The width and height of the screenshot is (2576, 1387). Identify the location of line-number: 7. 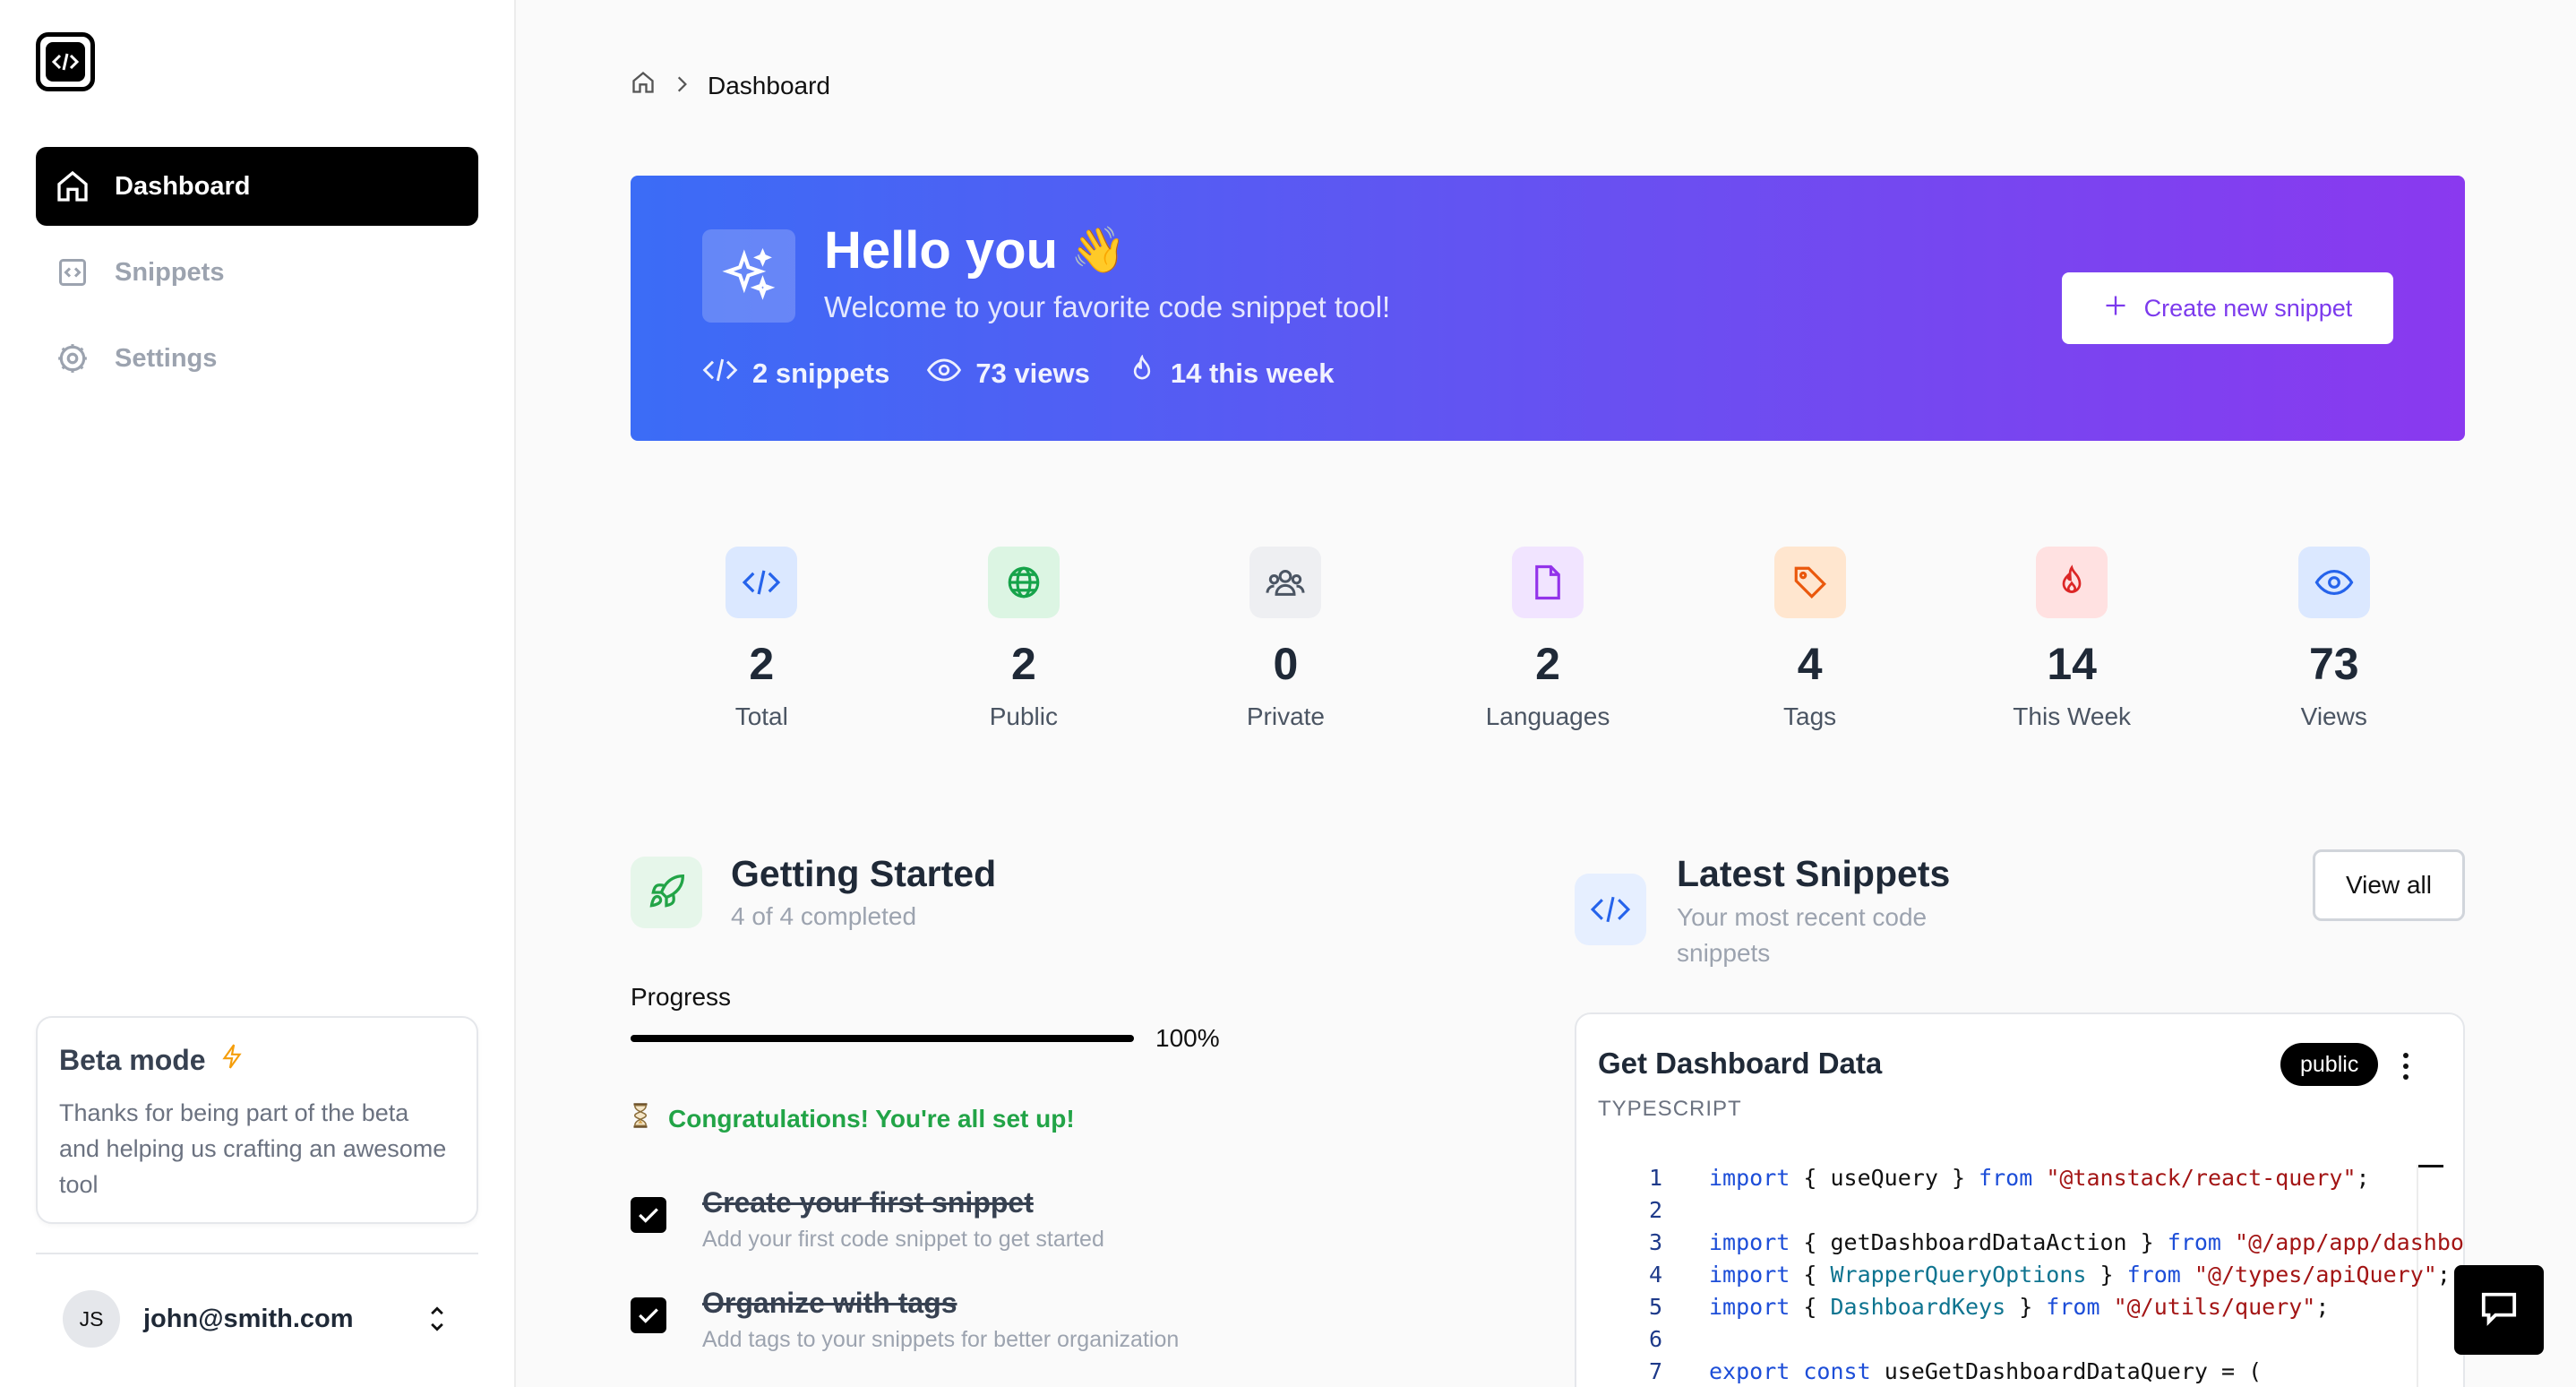
(1655, 1371).